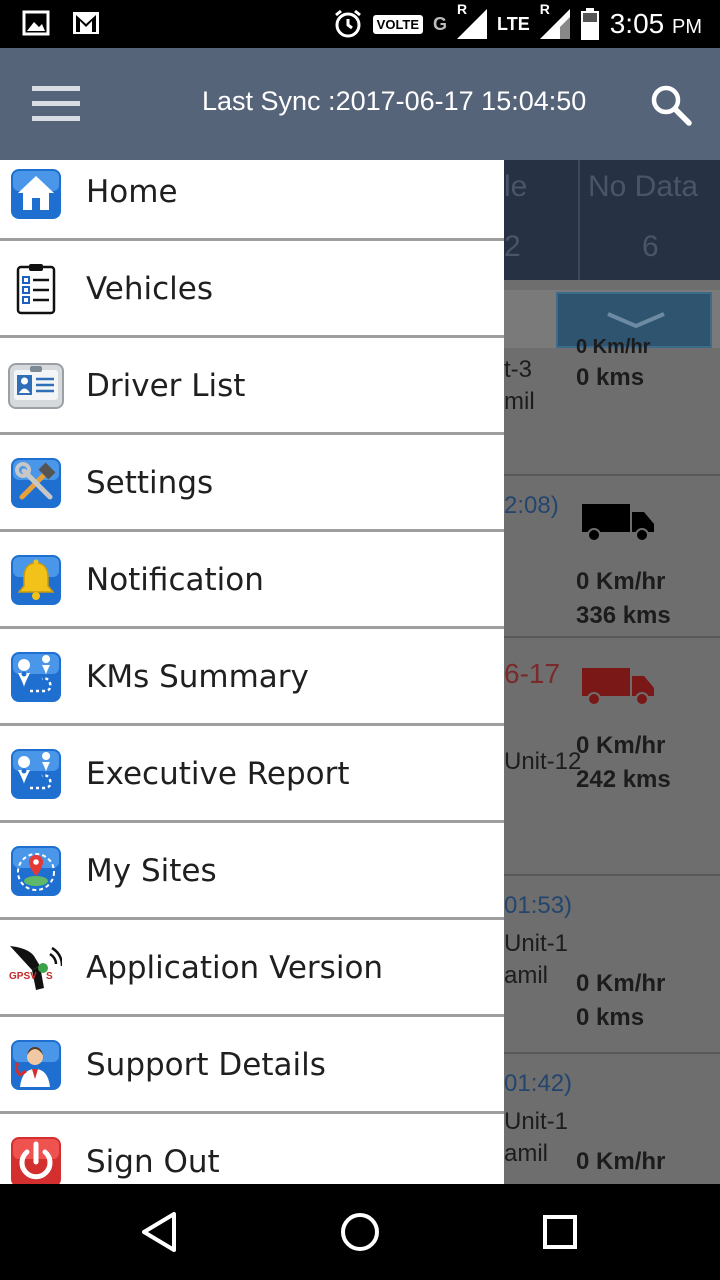  I want to click on drawer-item-executive-report: Executive Report, so click(252, 774).